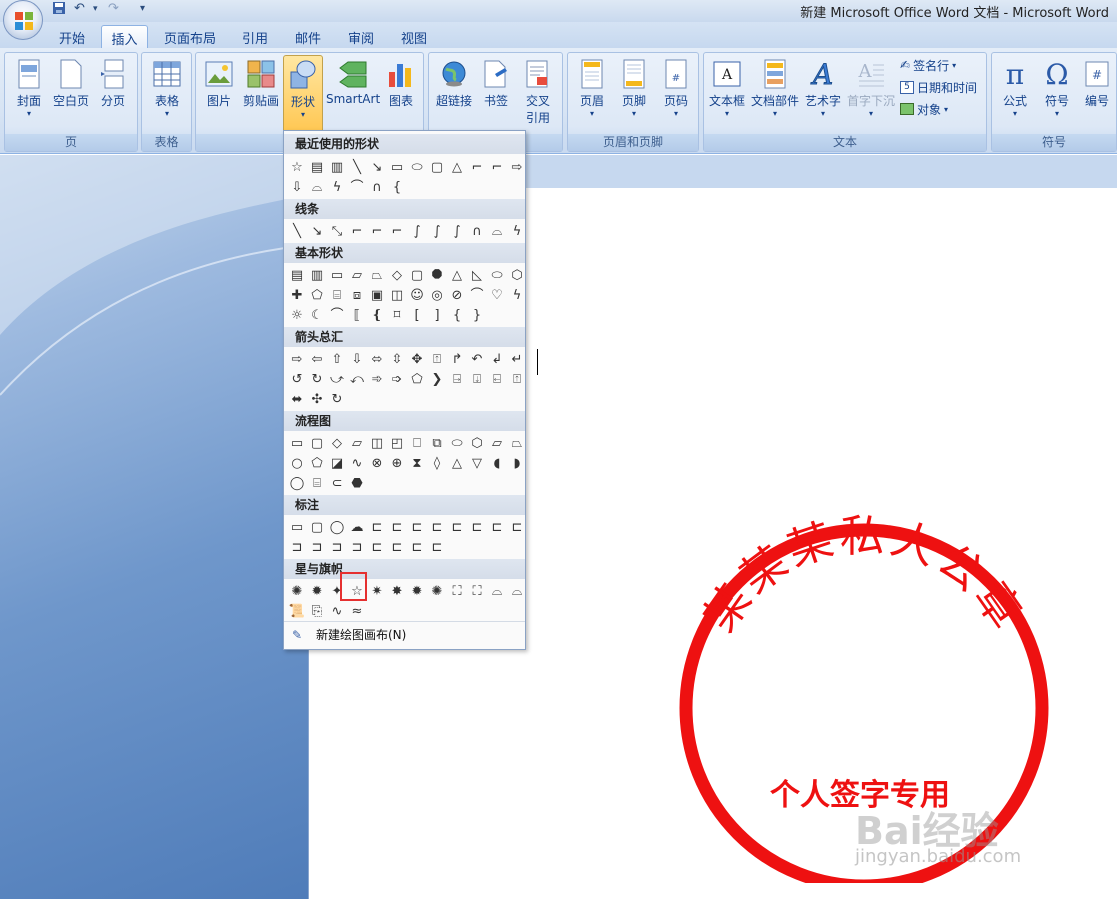 This screenshot has height=899, width=1117. I want to click on accent-callout-4-icon: ⊐, so click(357, 547).